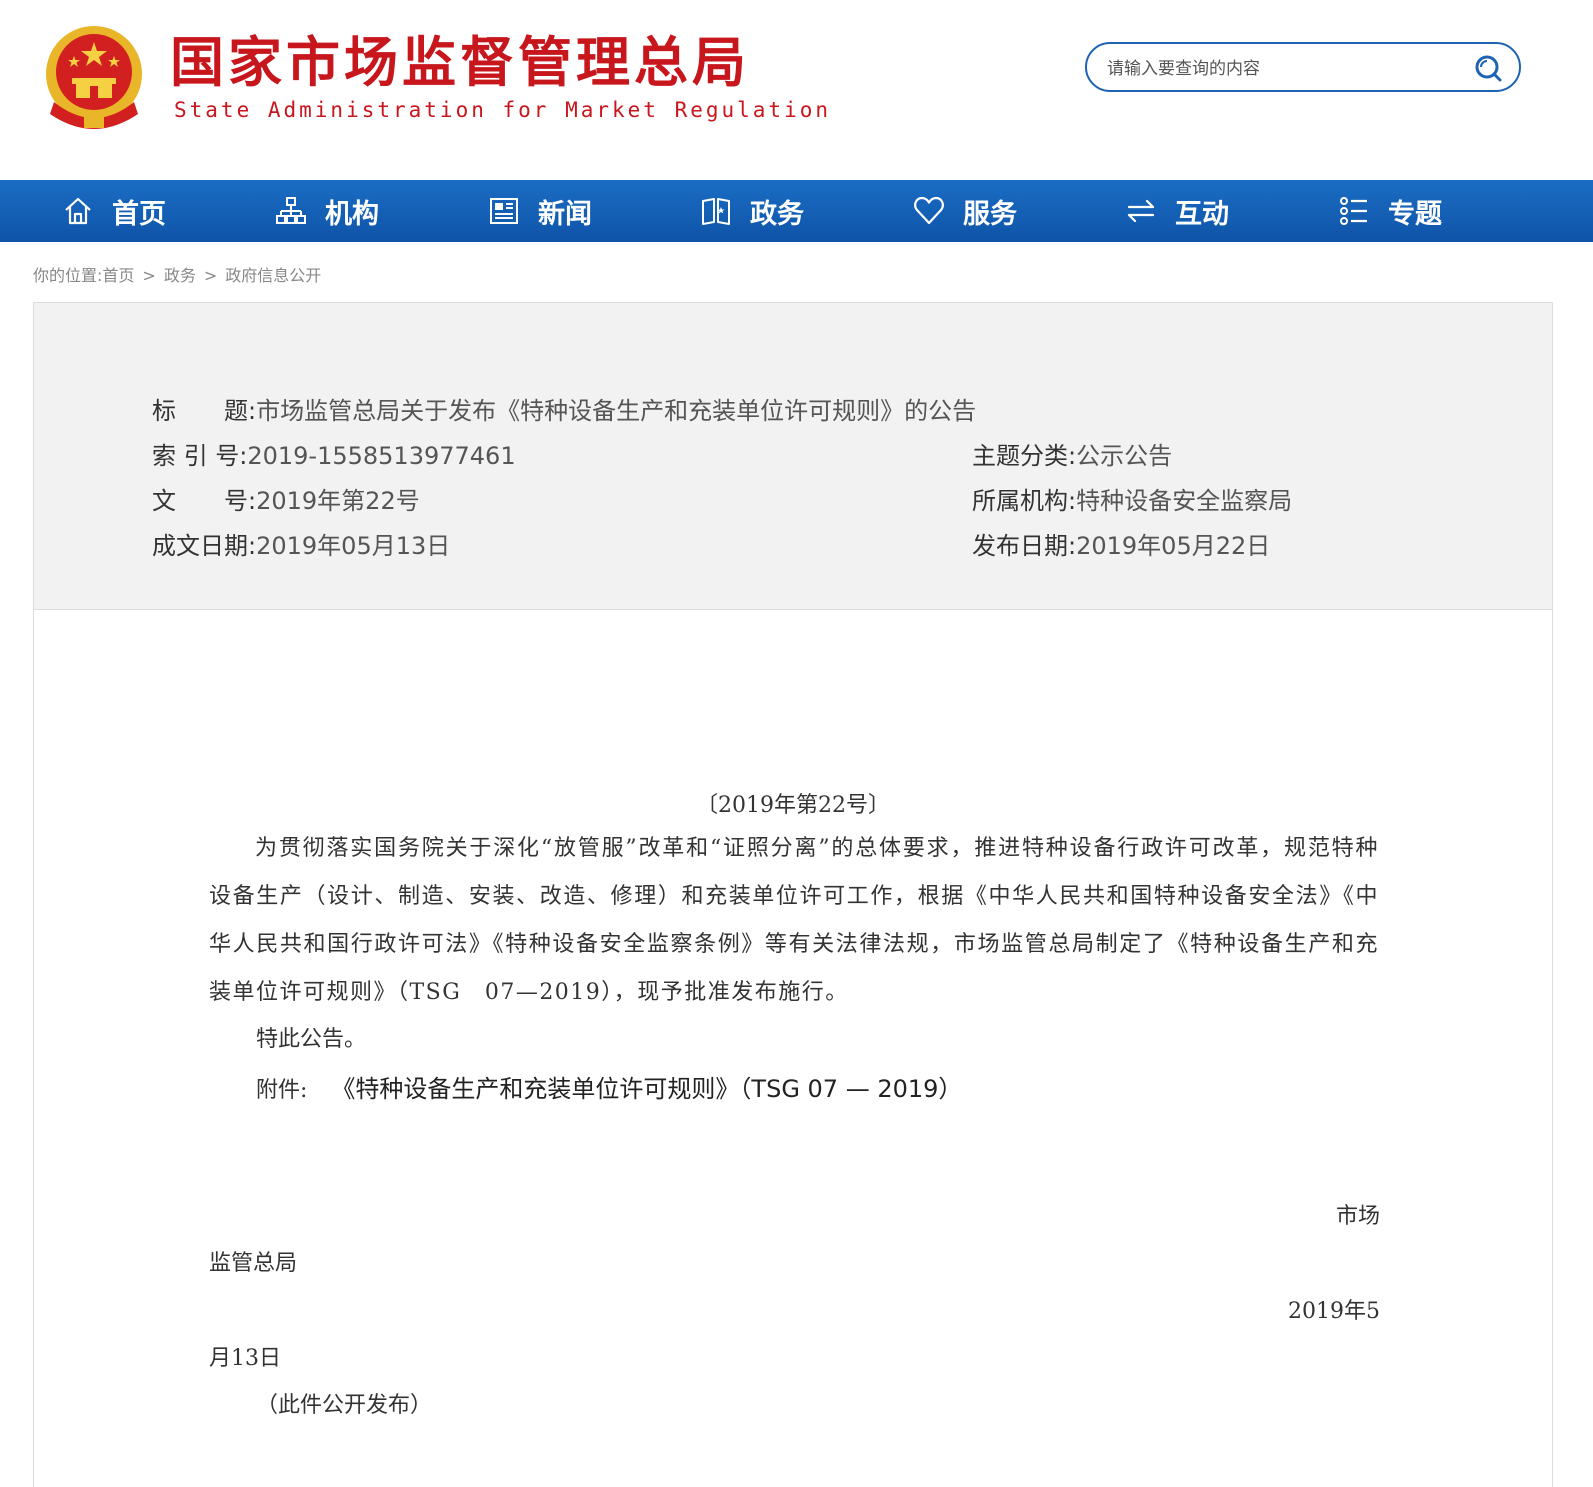 The width and height of the screenshot is (1593, 1487). What do you see at coordinates (1277, 69) in the screenshot?
I see `search-input` at bounding box center [1277, 69].